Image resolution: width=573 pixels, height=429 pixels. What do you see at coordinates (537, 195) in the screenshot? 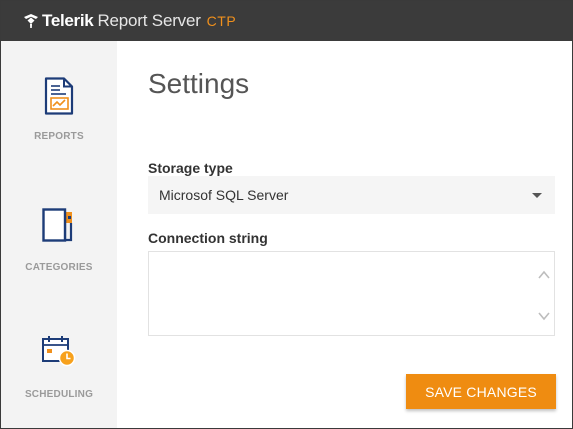
I see `chevron-down-icon` at bounding box center [537, 195].